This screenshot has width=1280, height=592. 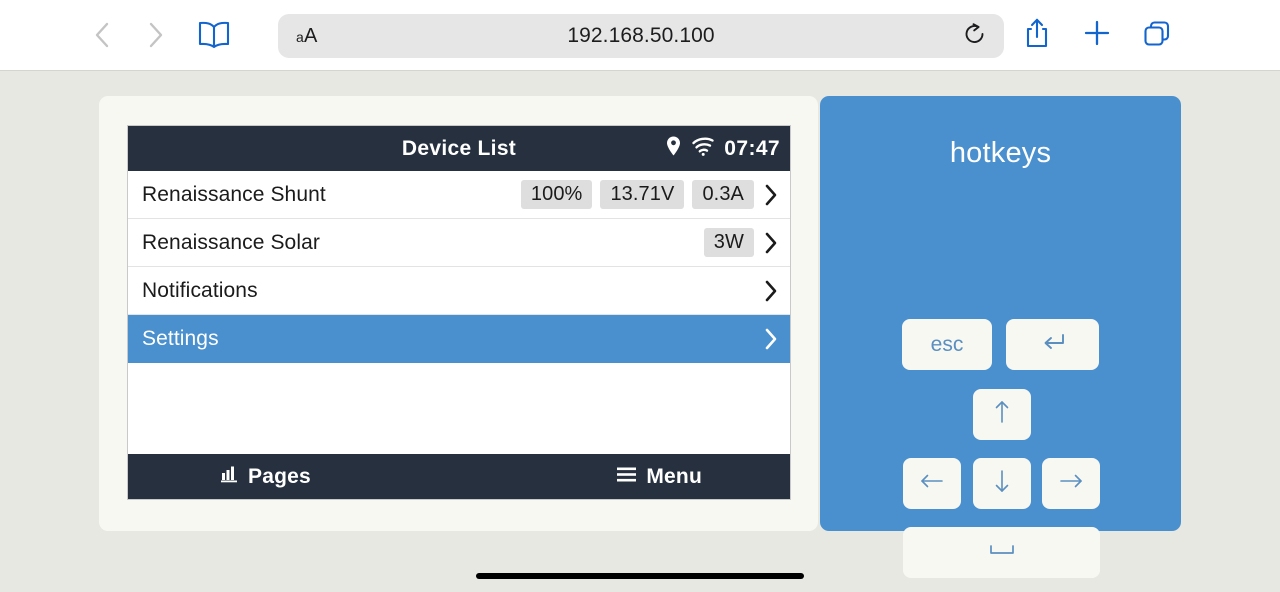 What do you see at coordinates (674, 476) in the screenshot?
I see `menu-label: Menu` at bounding box center [674, 476].